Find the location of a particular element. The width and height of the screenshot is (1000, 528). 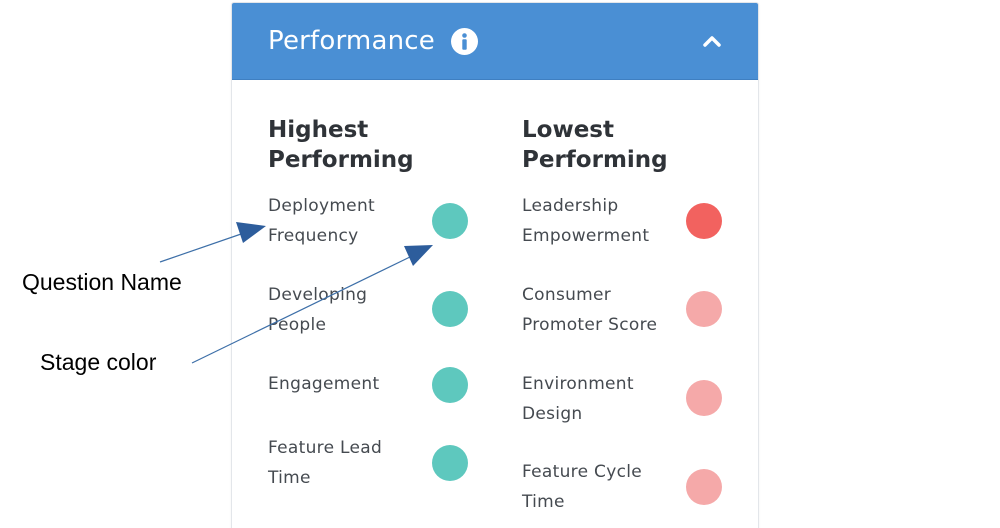

question-name: Engagement is located at coordinates (343, 384).